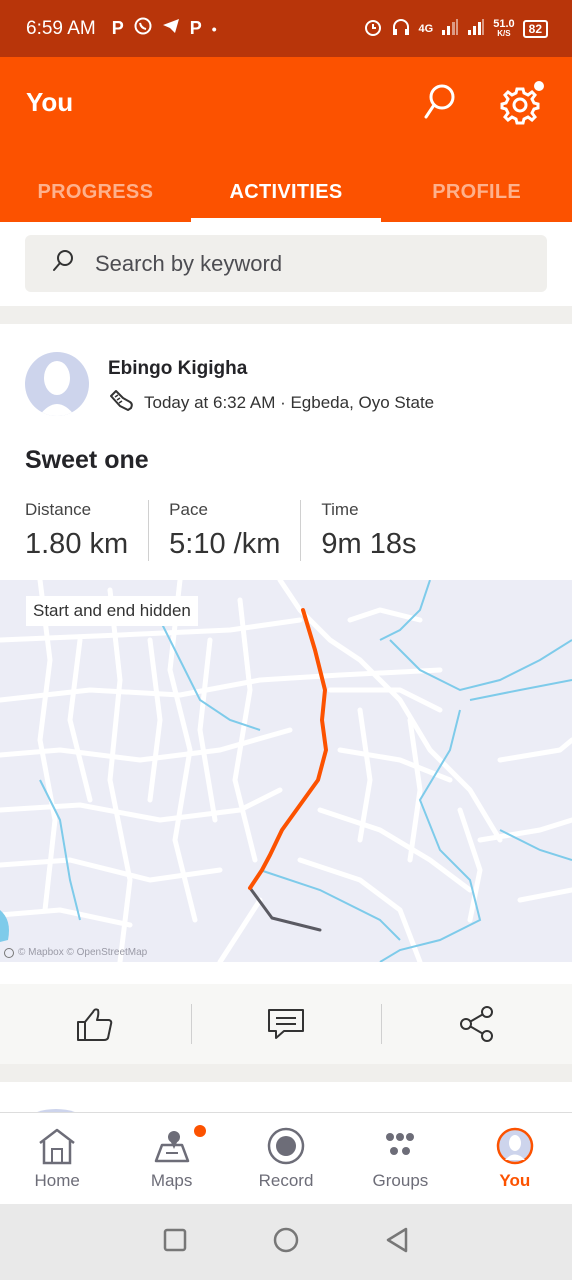  I want to click on comment-button, so click(286, 1024).